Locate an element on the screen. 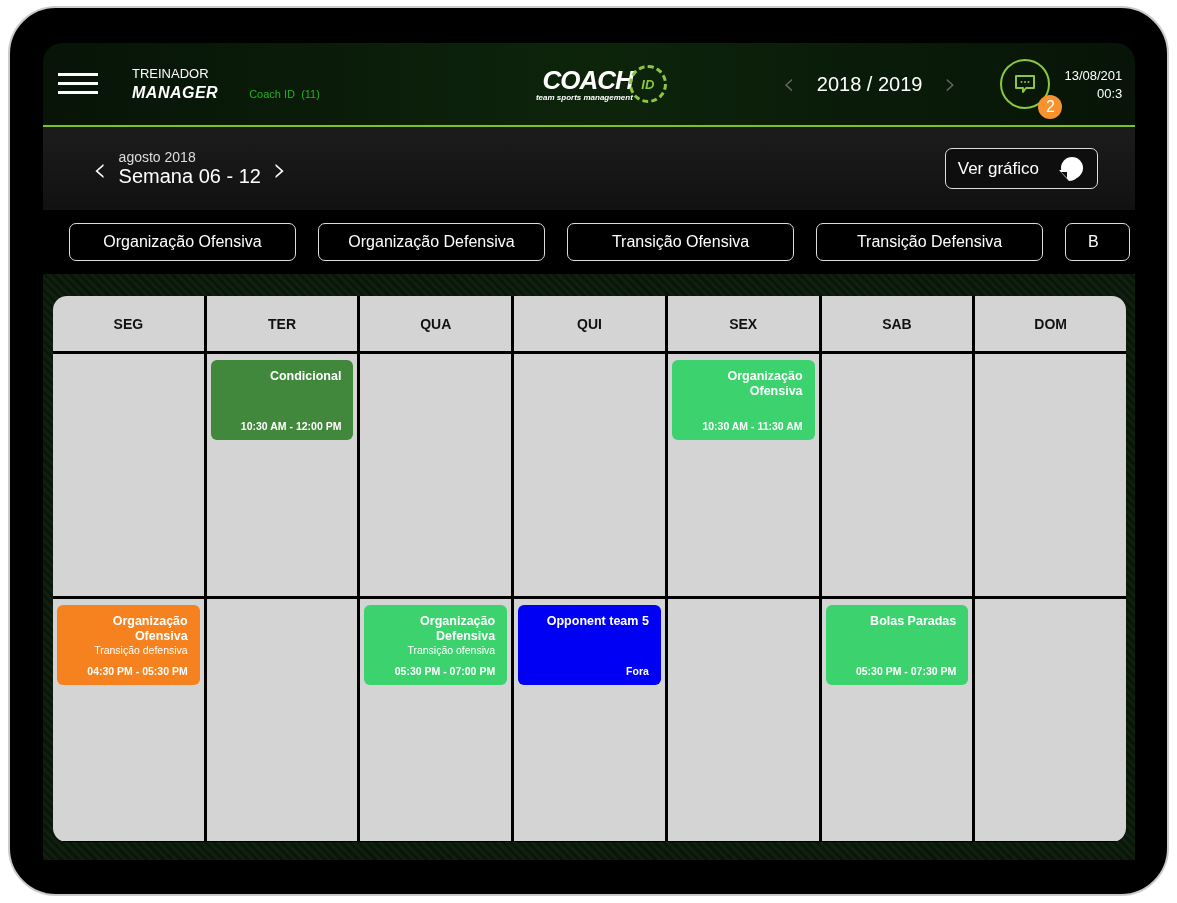  coach-id: Coach ID (11) is located at coordinates (284, 94).